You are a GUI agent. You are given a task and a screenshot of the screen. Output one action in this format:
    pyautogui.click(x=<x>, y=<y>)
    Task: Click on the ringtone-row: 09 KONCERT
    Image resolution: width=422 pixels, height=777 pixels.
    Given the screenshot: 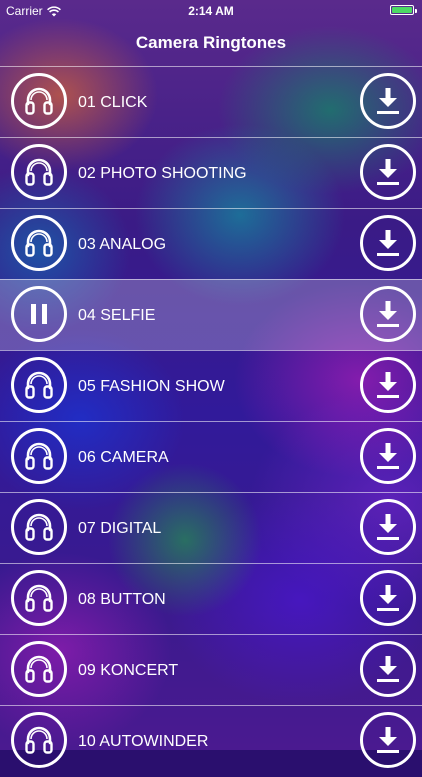 What is the action you would take?
    pyautogui.click(x=211, y=669)
    